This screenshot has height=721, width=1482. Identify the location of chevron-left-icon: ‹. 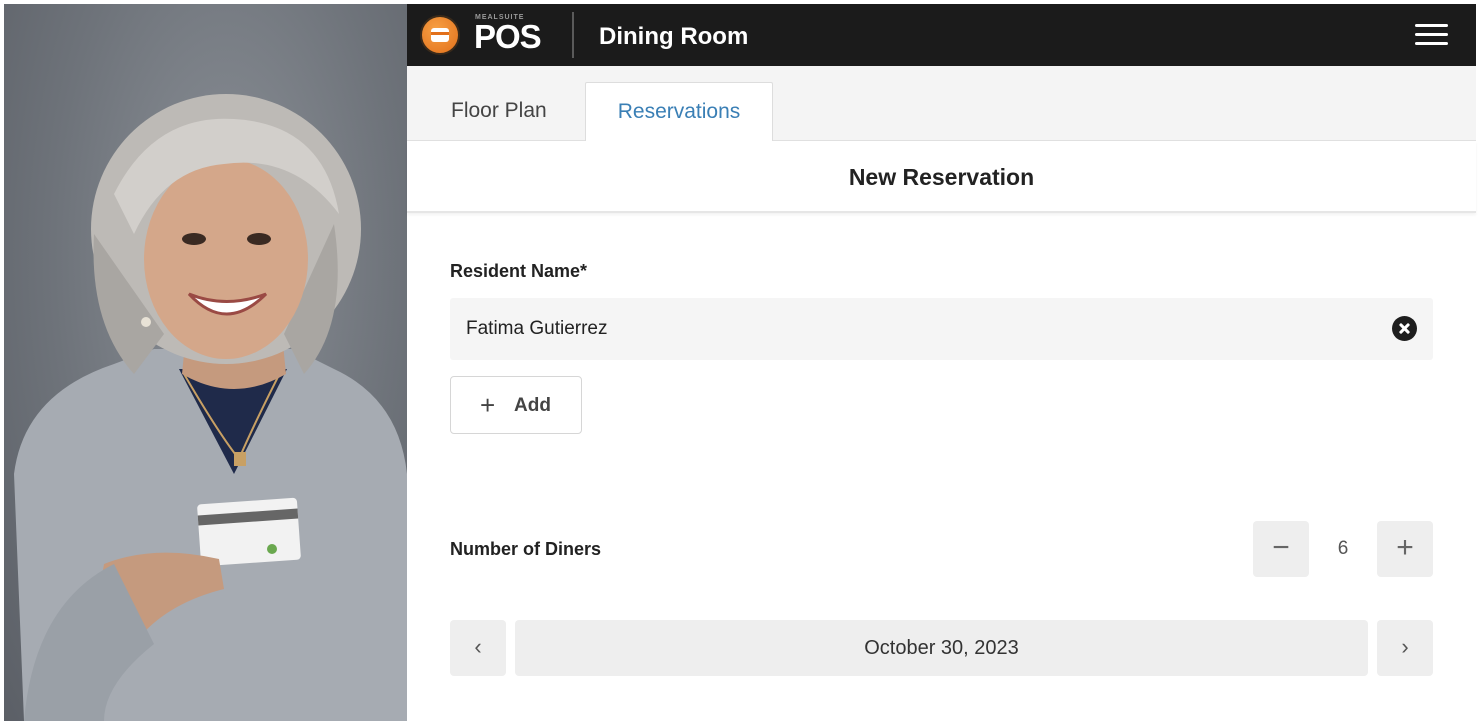
(478, 646).